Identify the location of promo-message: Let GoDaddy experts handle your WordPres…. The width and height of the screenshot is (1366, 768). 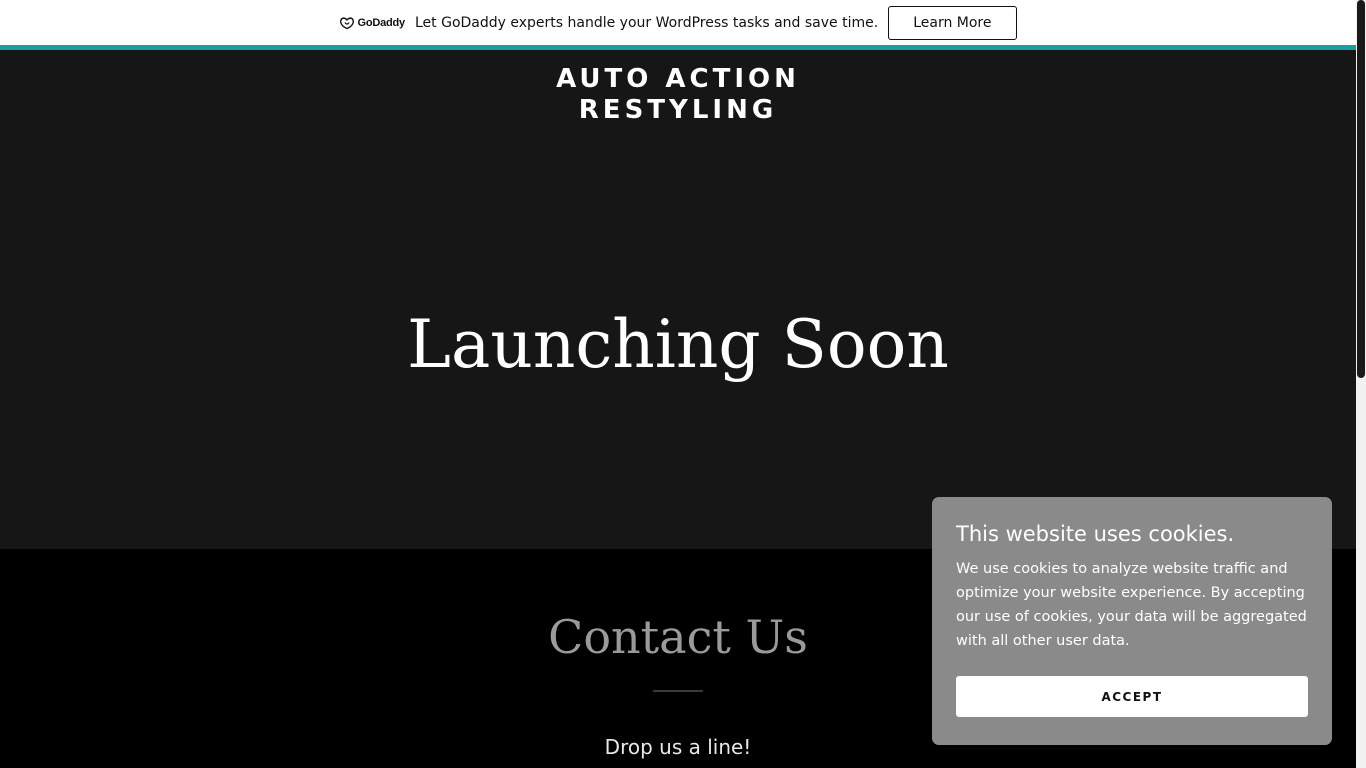
(646, 22).